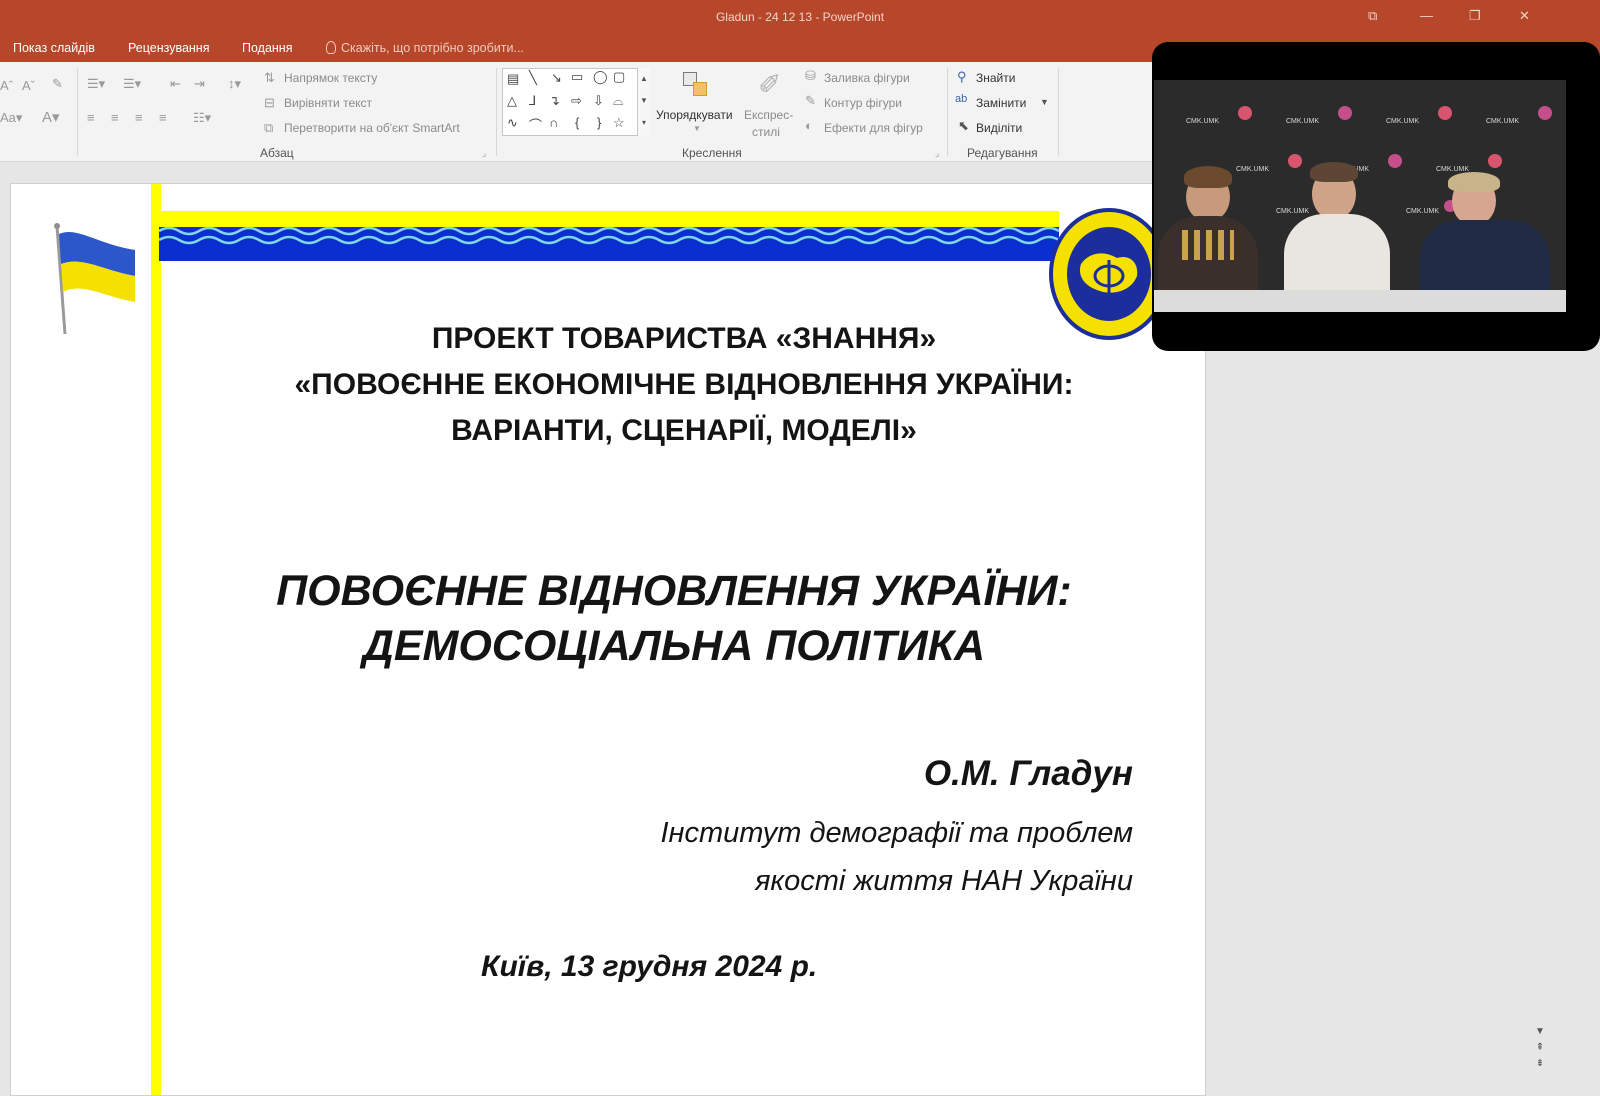  What do you see at coordinates (267, 48) in the screenshot?
I see `tab-view: Подання` at bounding box center [267, 48].